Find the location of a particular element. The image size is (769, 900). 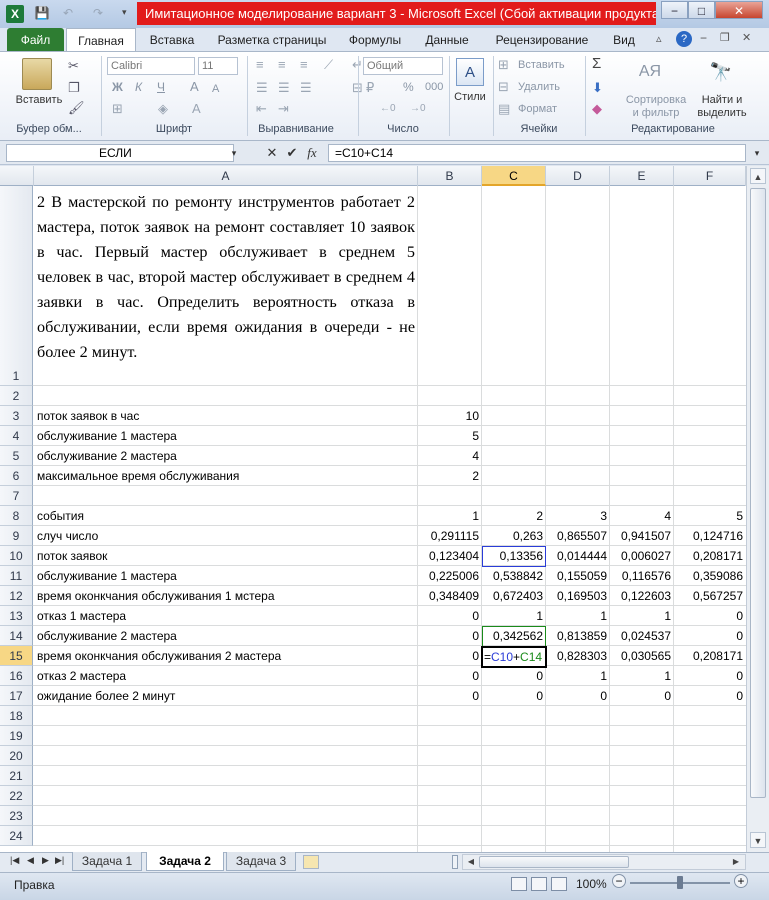

sort-filter-line1: Сортировка is located at coordinates (656, 100).